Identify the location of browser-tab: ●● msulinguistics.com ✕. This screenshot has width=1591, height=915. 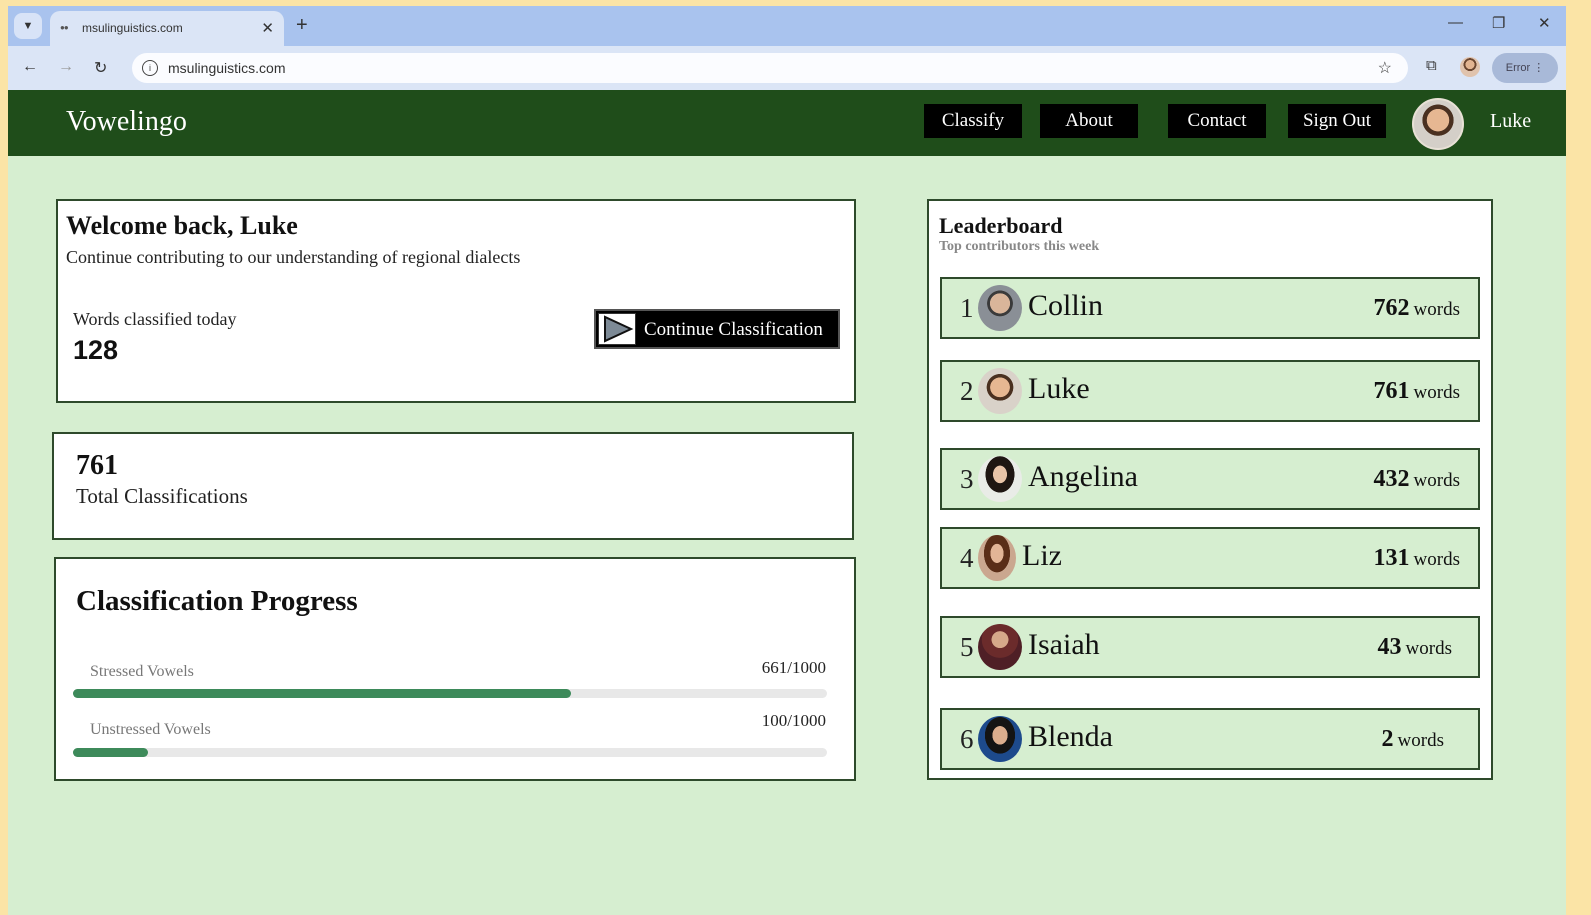
(167, 28).